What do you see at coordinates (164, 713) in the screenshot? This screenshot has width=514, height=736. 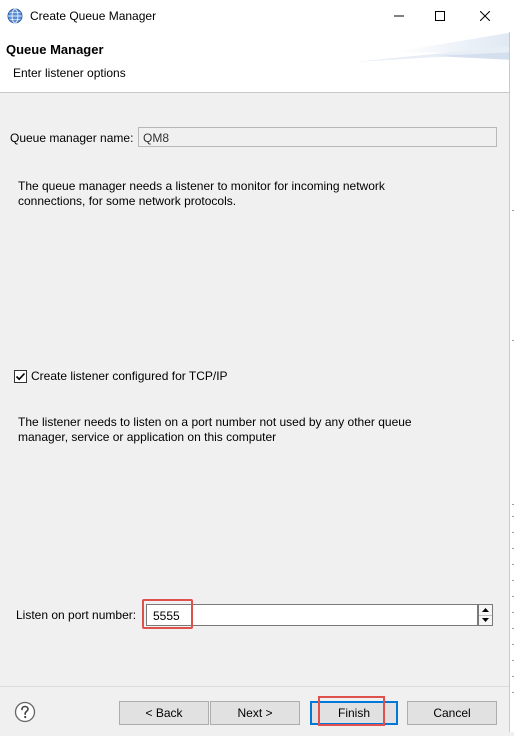 I see `back-button: < Back` at bounding box center [164, 713].